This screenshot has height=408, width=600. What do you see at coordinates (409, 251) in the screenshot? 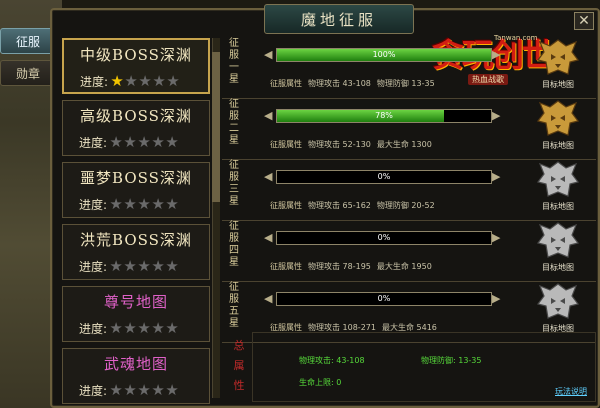
I see `stage-row: 征服四星 ◀ 0% ▶ 征服属性 物理攻击 78-195 最大生命 1950 目标地图` at bounding box center [409, 251].